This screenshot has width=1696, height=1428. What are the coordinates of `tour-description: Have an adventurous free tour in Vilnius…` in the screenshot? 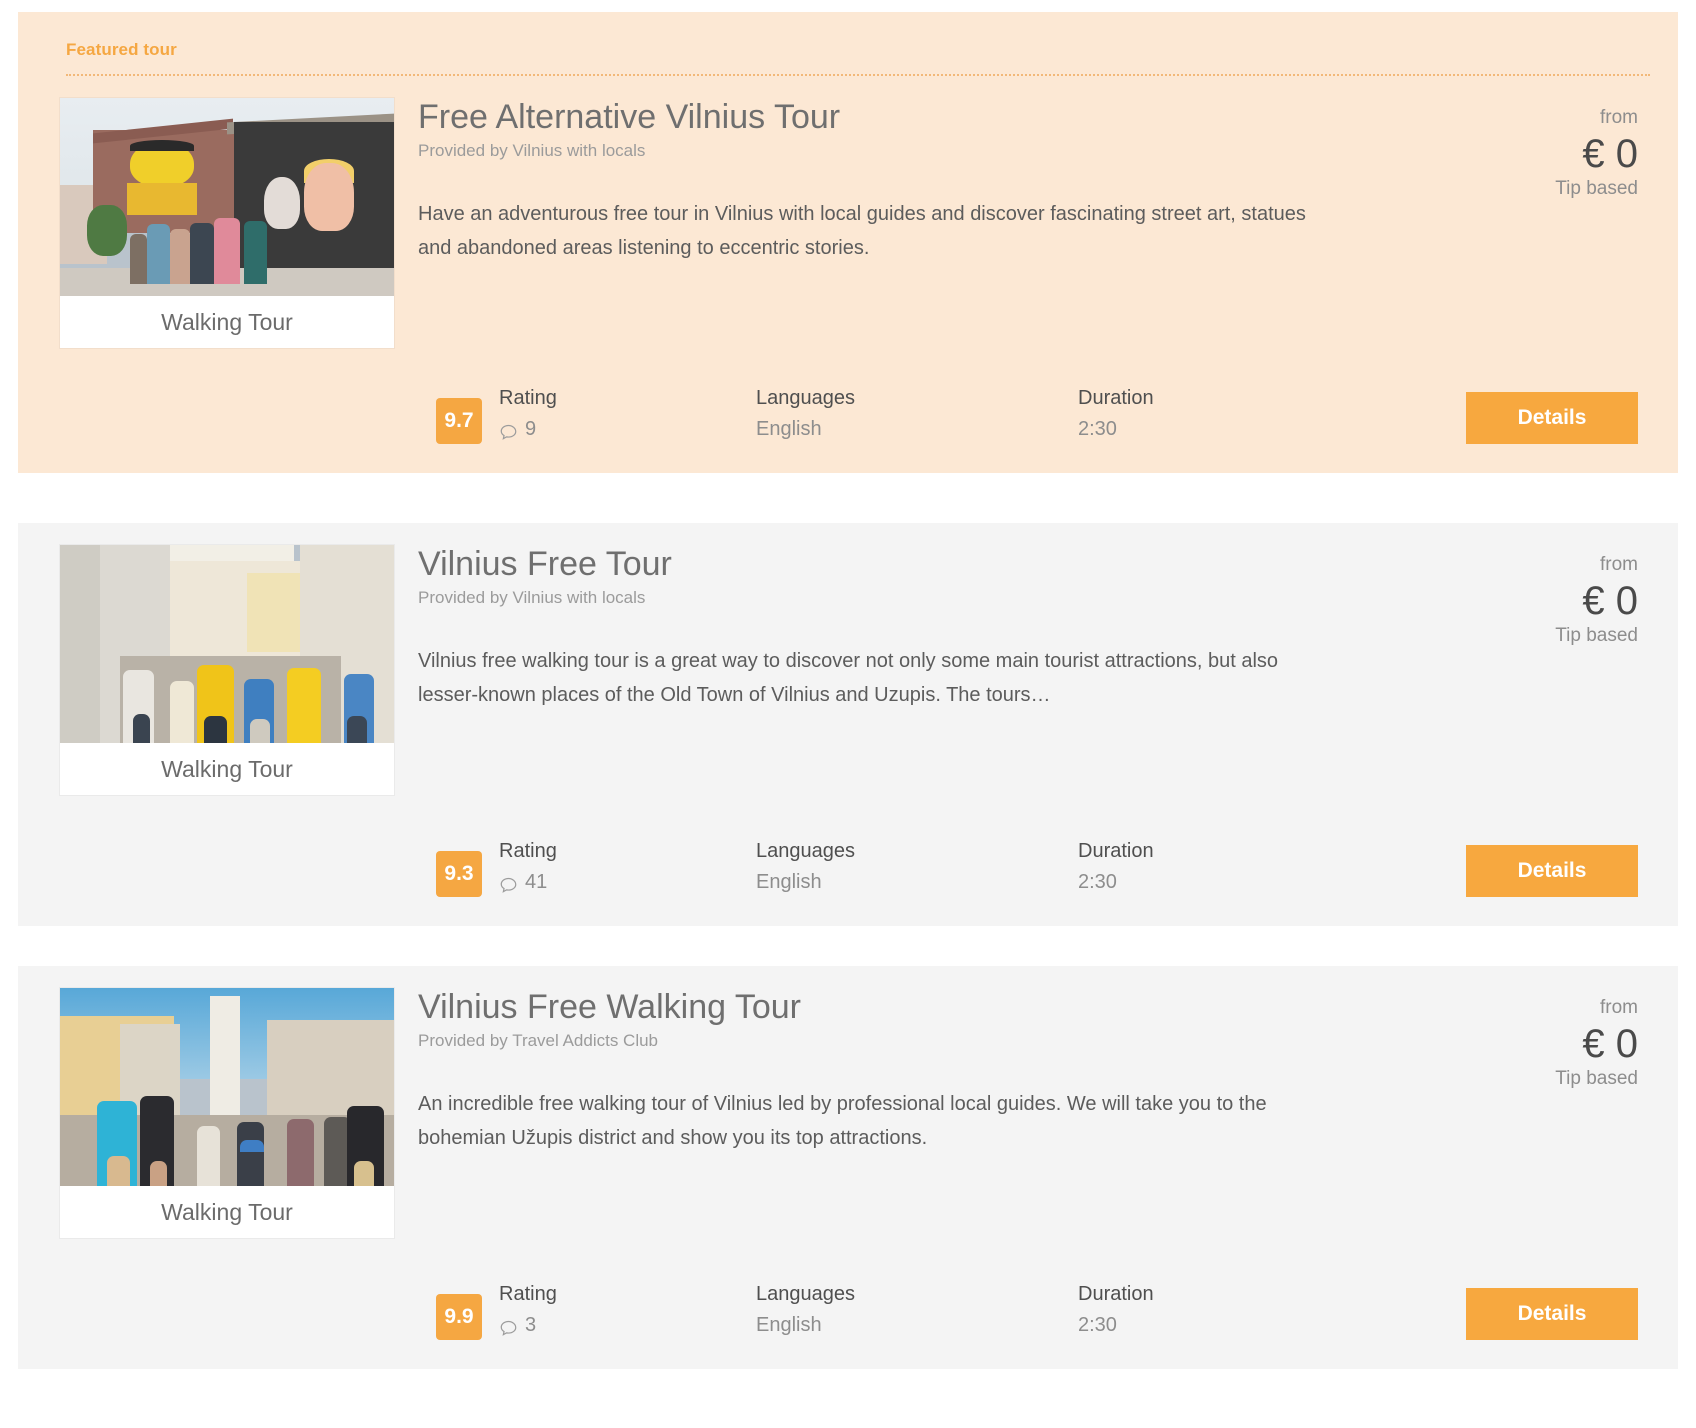 It's located at (862, 231).